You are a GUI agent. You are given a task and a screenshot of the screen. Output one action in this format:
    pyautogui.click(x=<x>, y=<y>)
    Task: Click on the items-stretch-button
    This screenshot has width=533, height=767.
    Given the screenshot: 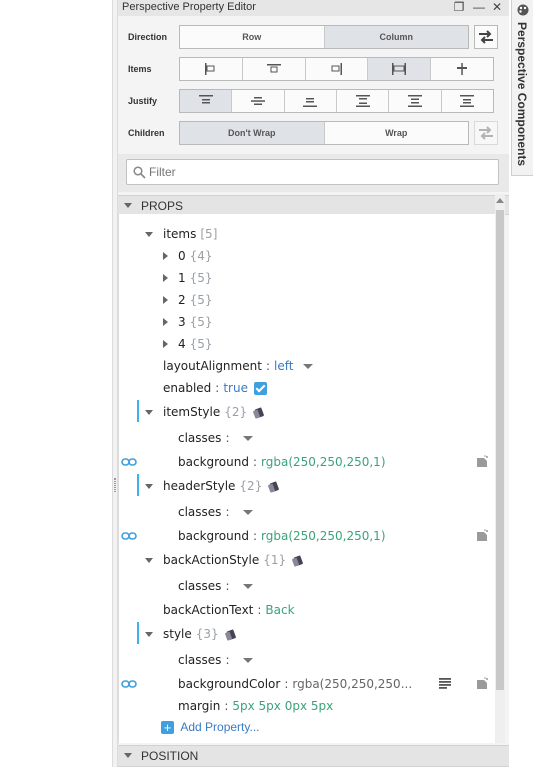 What is the action you would take?
    pyautogui.click(x=400, y=69)
    